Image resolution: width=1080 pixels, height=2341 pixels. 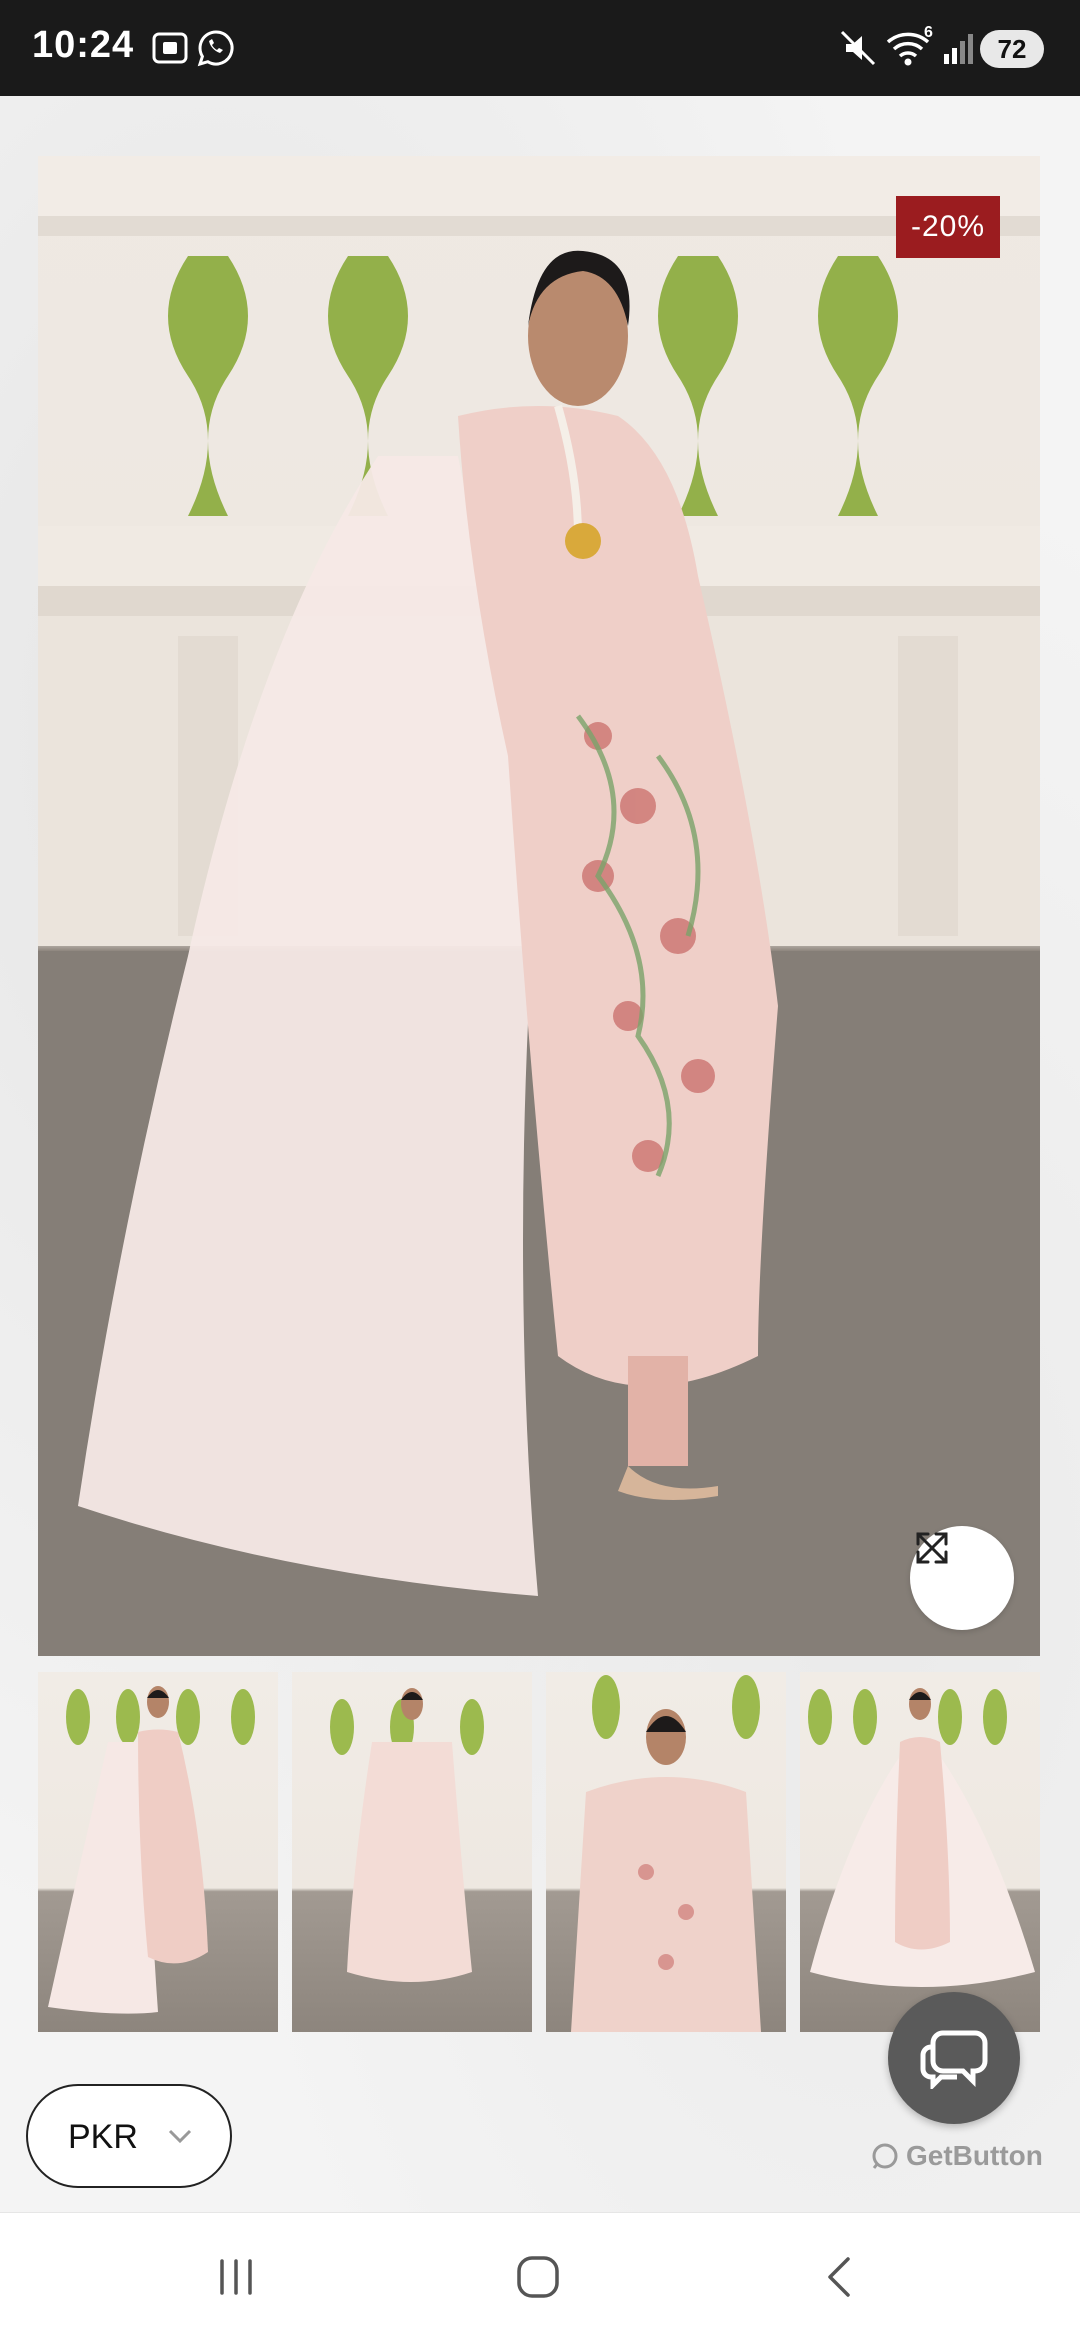 I want to click on getbutton-logo-icon, so click(x=885, y=2156).